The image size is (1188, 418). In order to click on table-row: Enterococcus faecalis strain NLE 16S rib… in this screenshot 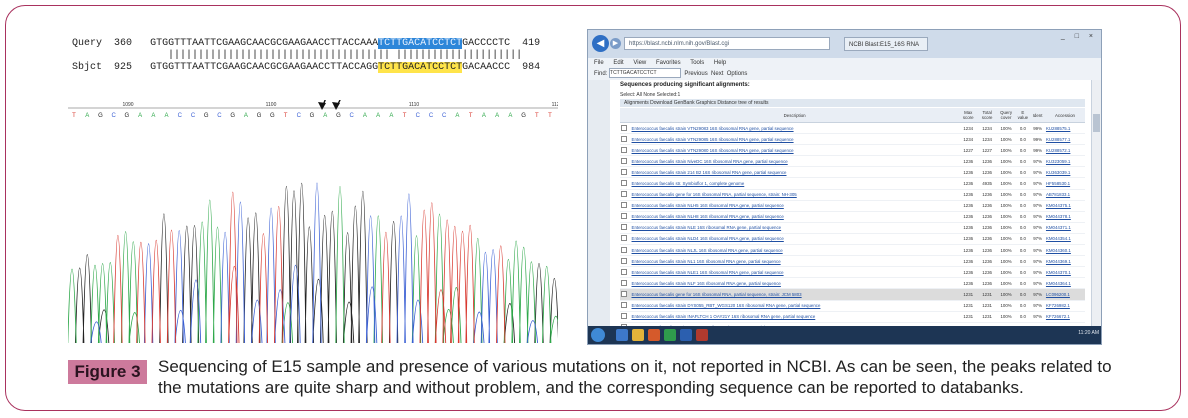, I will do `click(852, 228)`.